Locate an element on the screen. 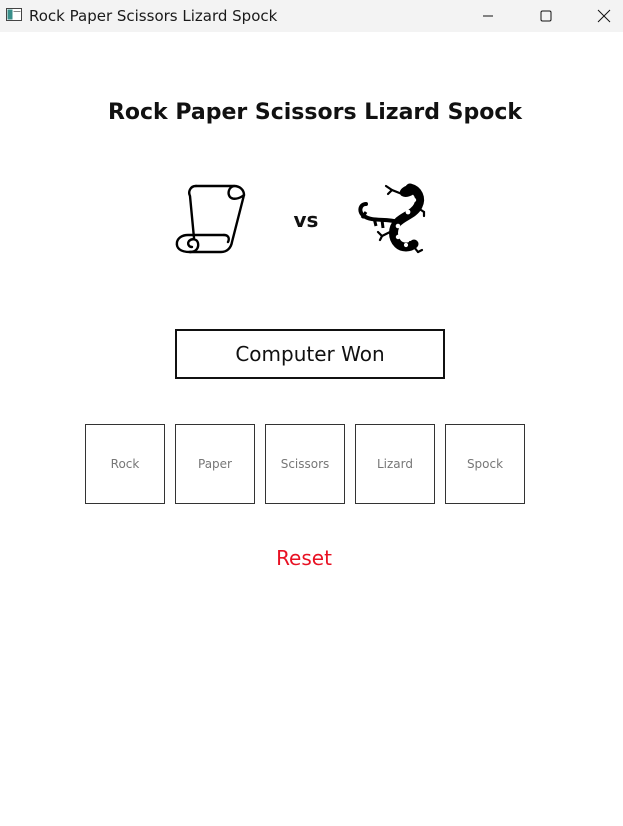 This screenshot has width=623, height=826. app-window-icon is located at coordinates (14, 14).